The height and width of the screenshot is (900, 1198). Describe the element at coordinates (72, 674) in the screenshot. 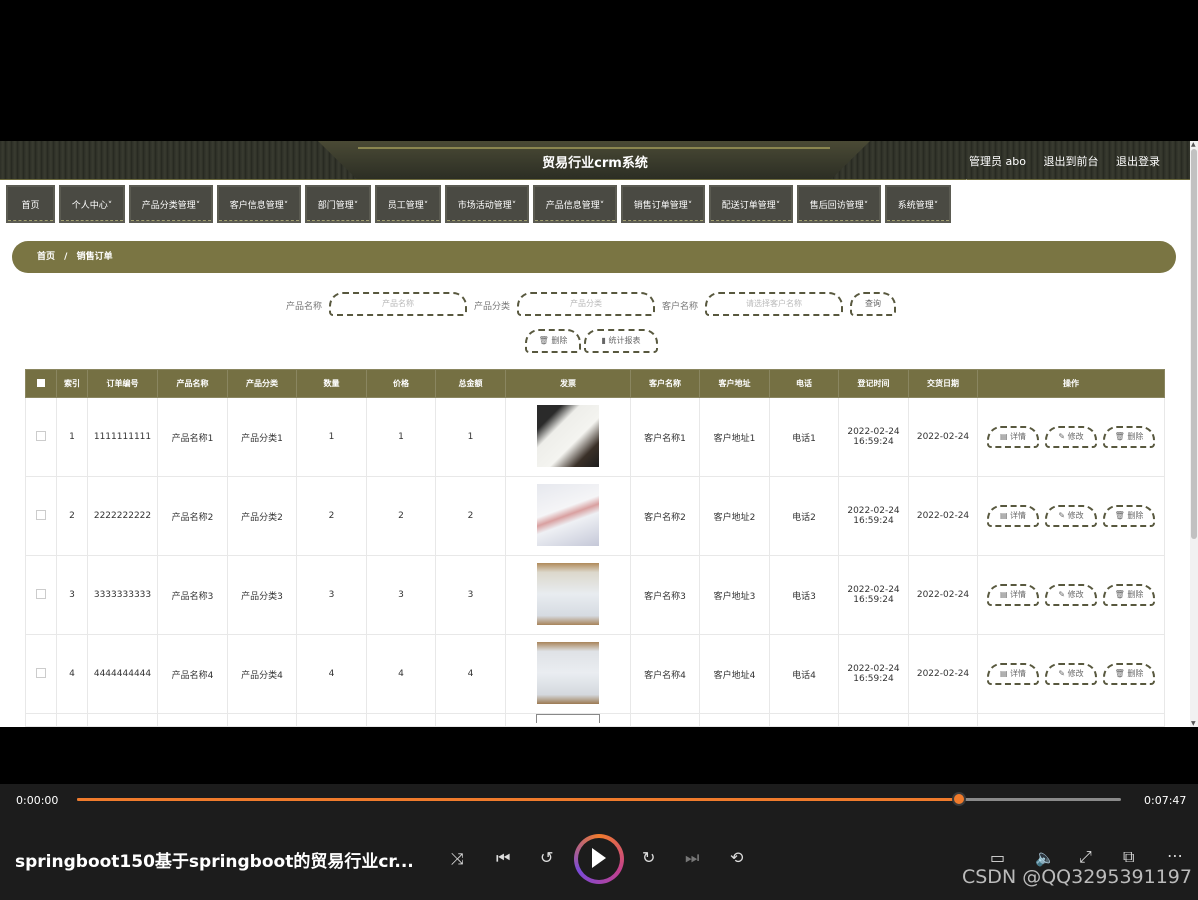

I see `cell-index: 4` at that location.